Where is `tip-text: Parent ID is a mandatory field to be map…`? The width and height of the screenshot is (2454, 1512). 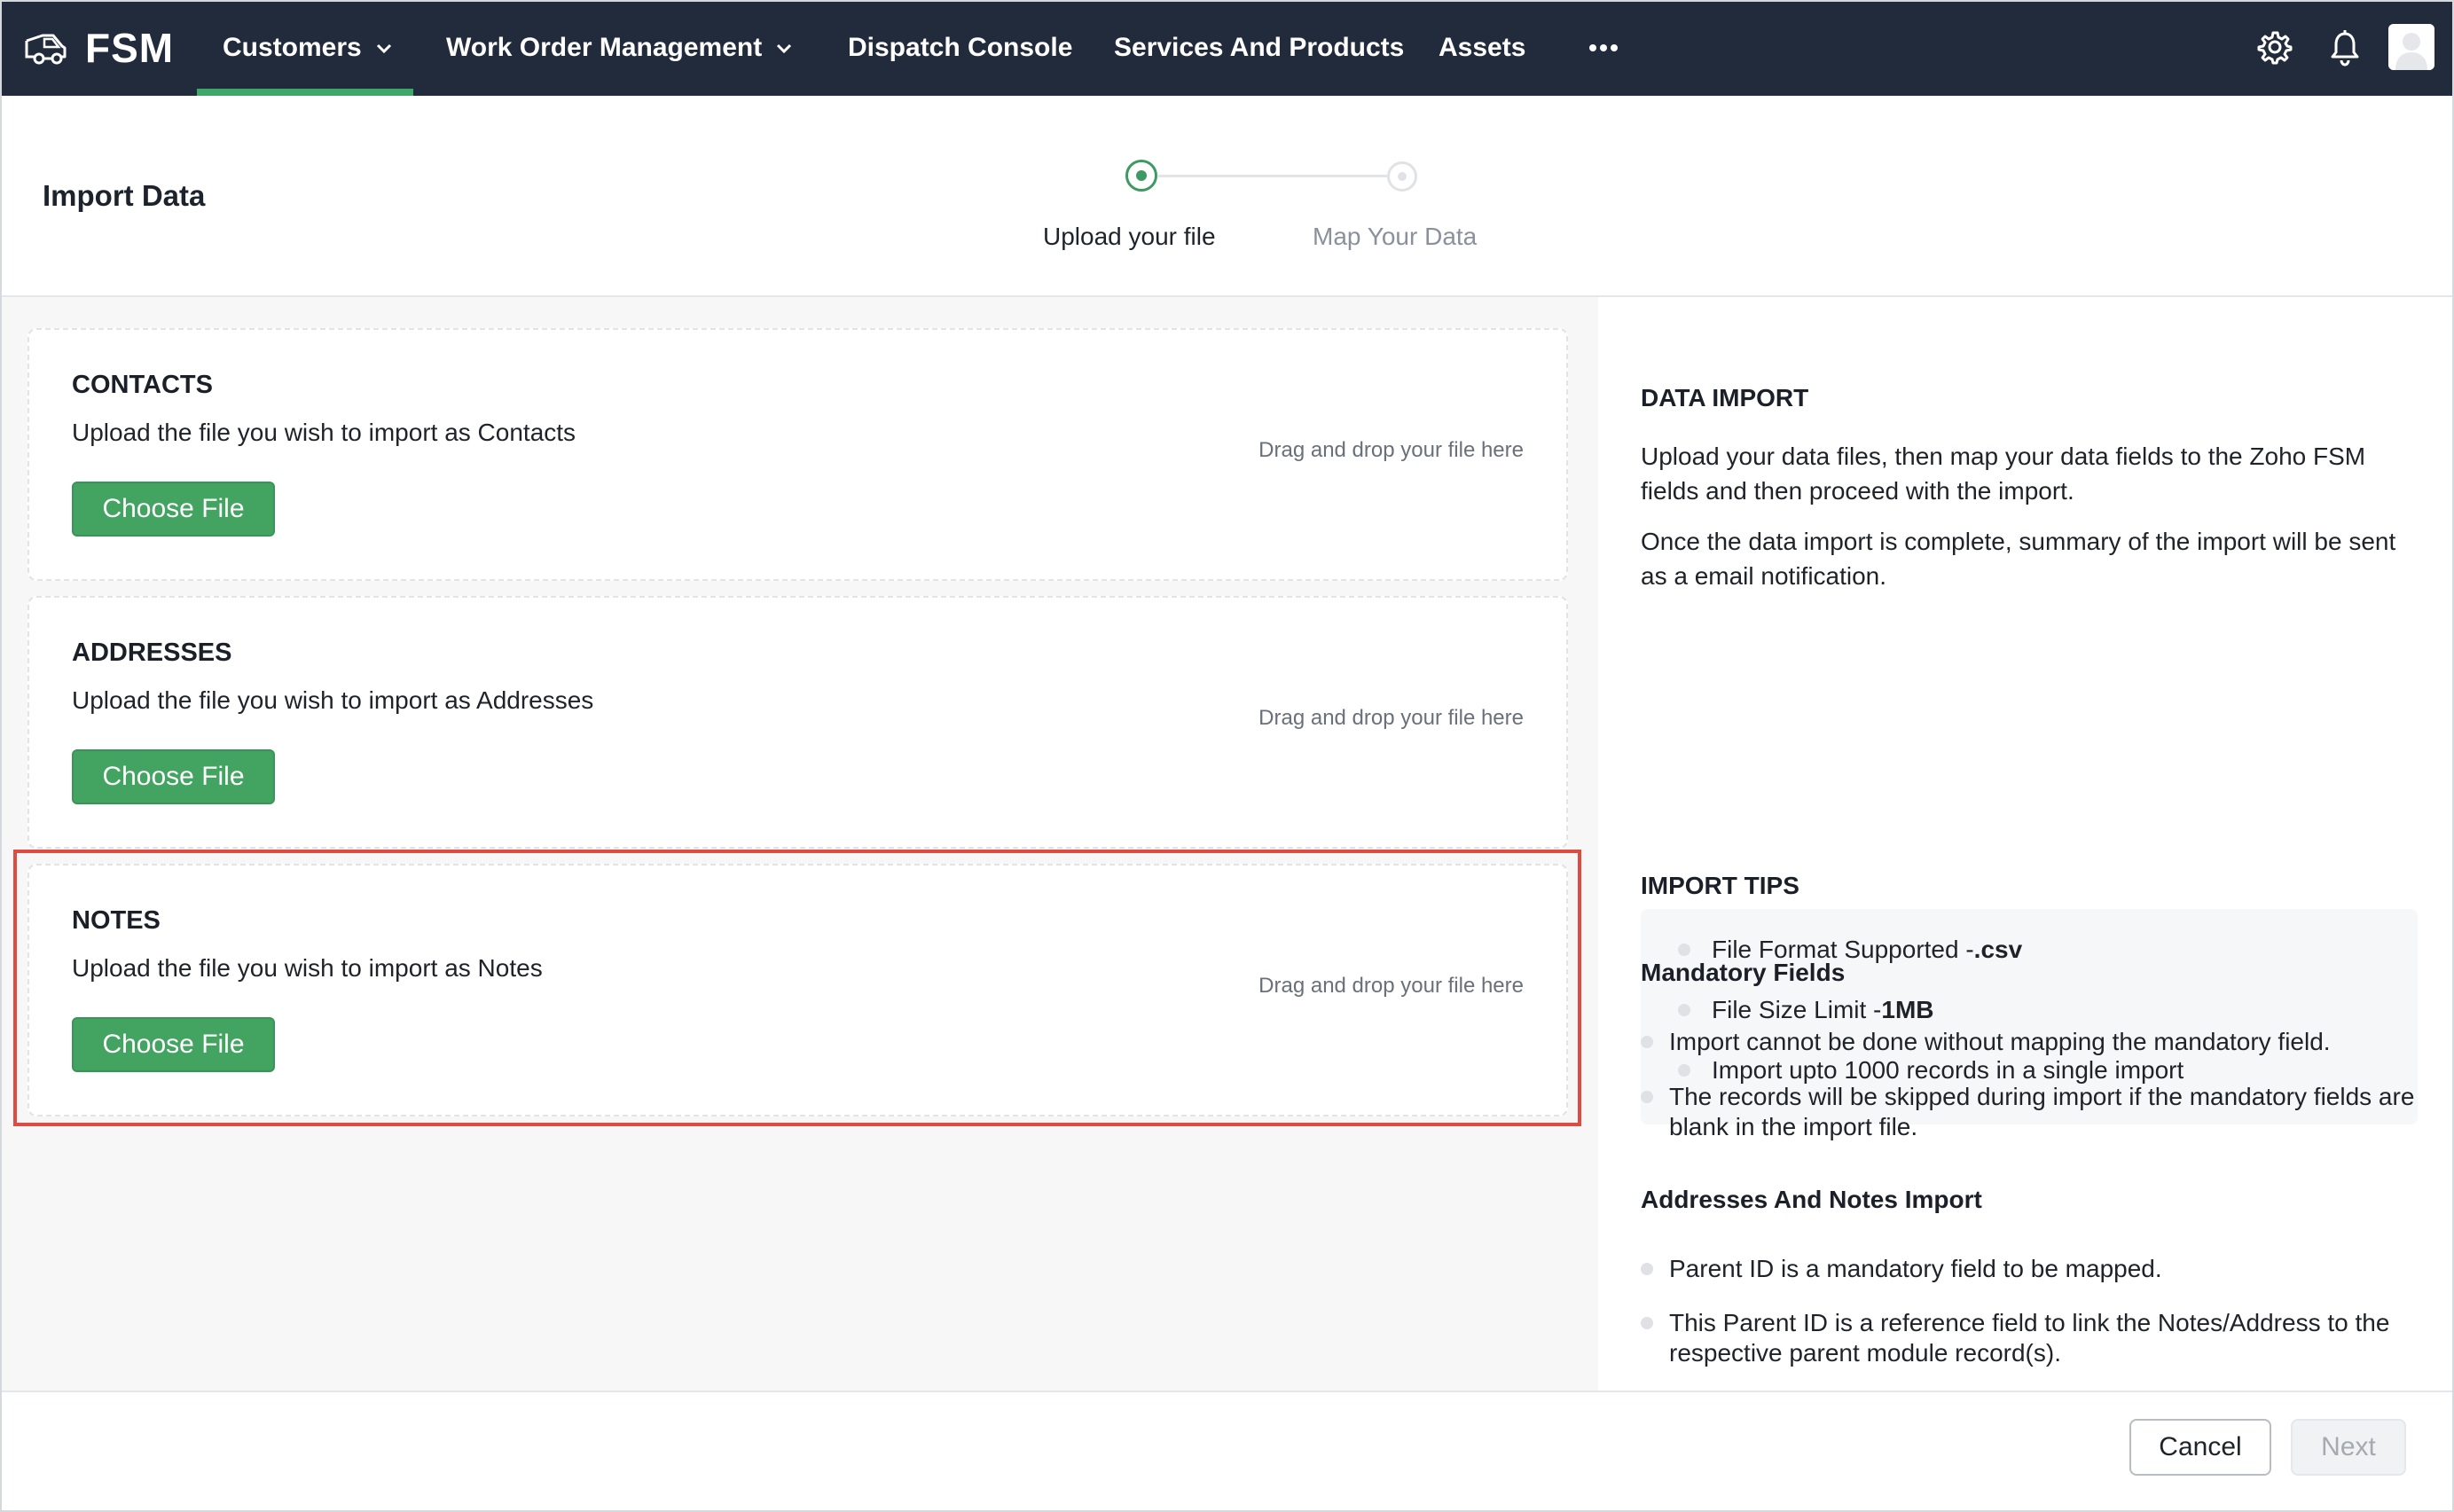 tip-text: Parent ID is a mandatory field to be map… is located at coordinates (1915, 1268).